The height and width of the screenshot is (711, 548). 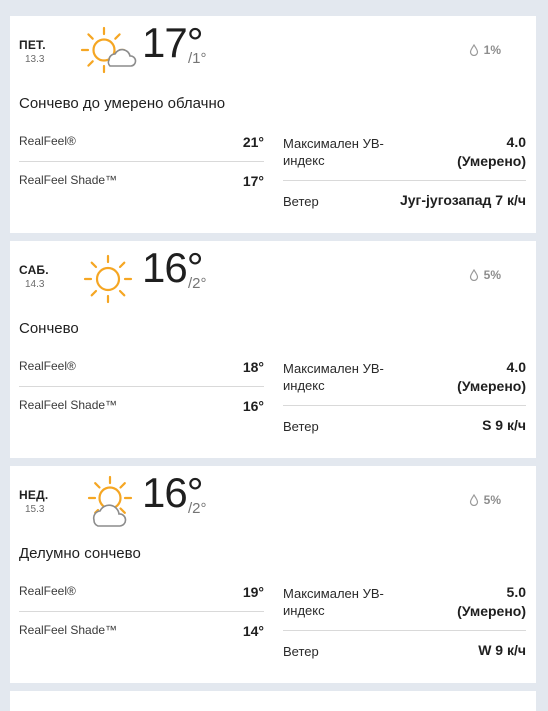 What do you see at coordinates (253, 367) in the screenshot?
I see `realfeel-value: 18°` at bounding box center [253, 367].